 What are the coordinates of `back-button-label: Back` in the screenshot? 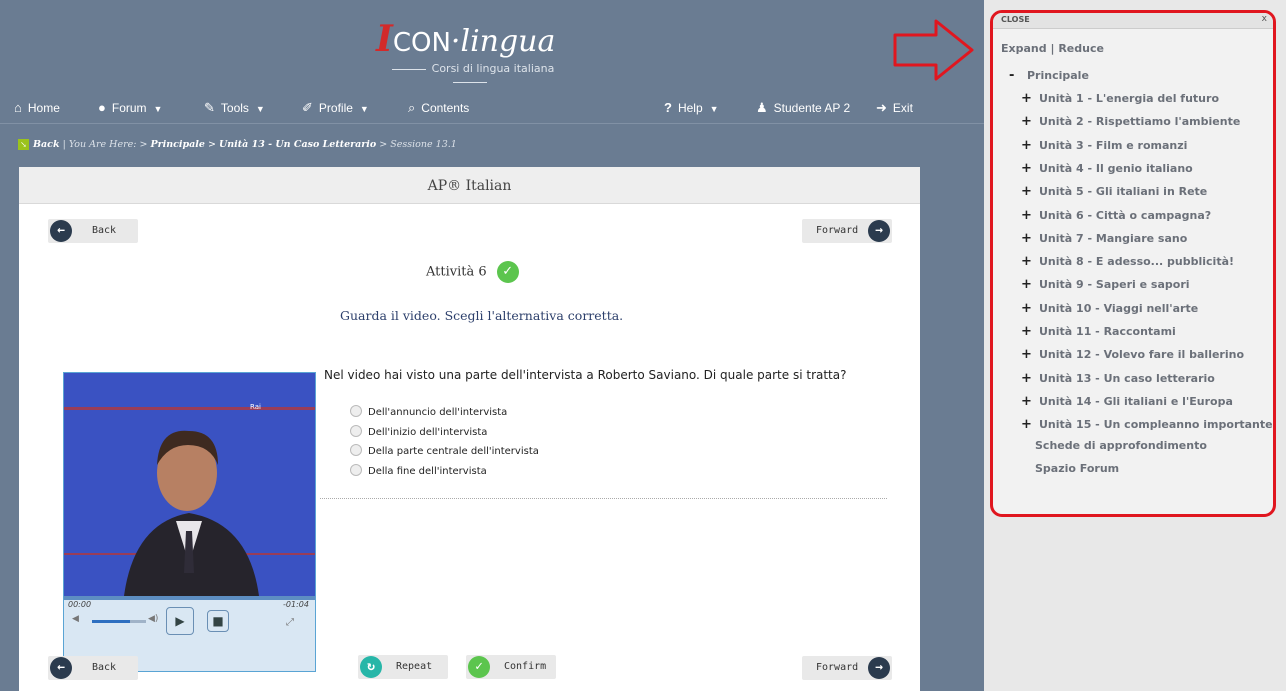 It's located at (104, 667).